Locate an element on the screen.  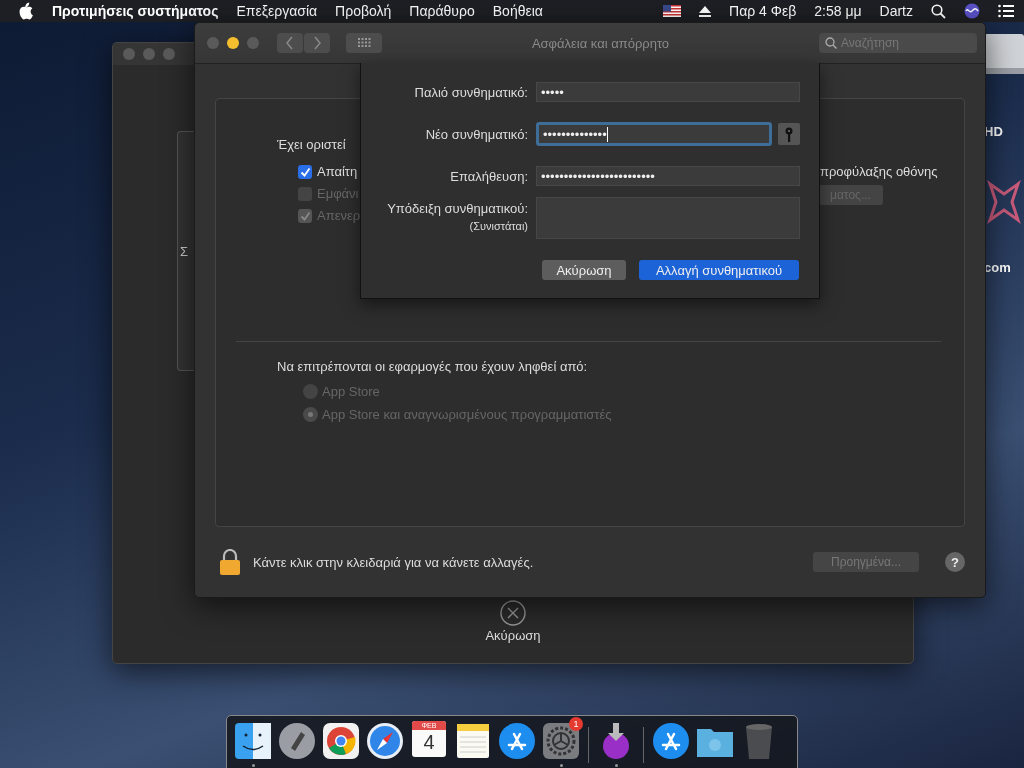
grid-icon is located at coordinates (364, 43).